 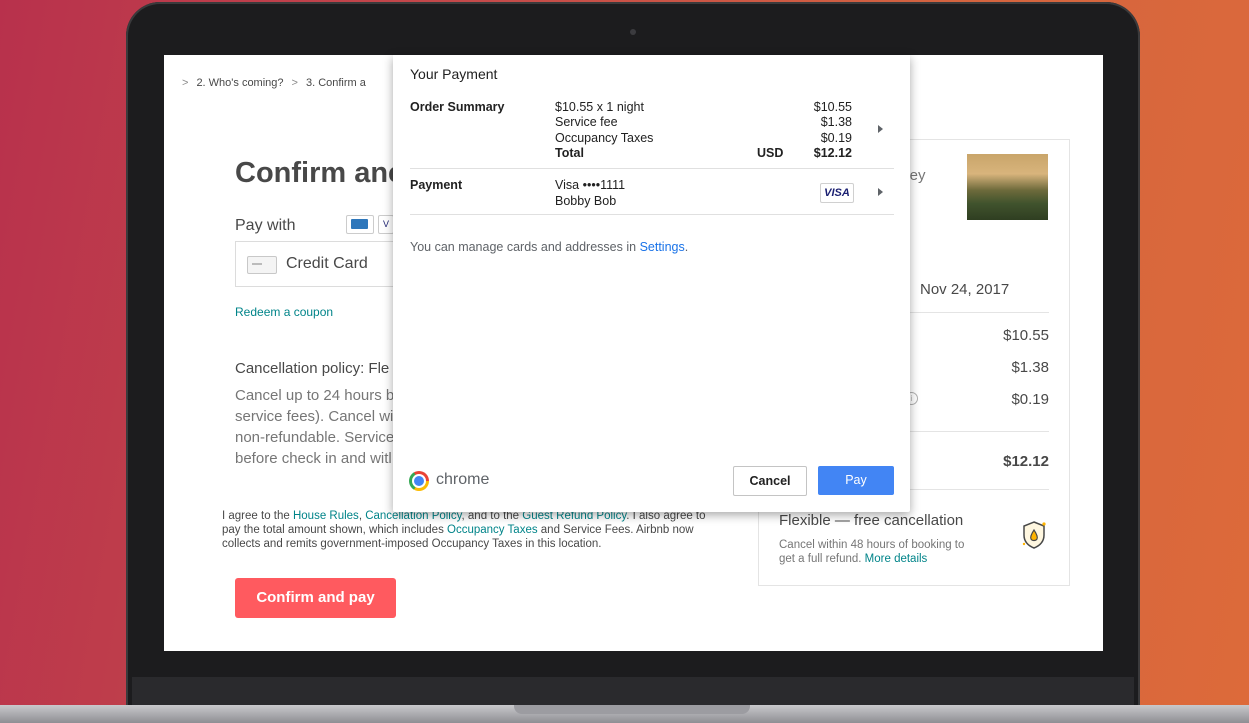 What do you see at coordinates (1030, 399) in the screenshot?
I see `price-taxes: $0.19` at bounding box center [1030, 399].